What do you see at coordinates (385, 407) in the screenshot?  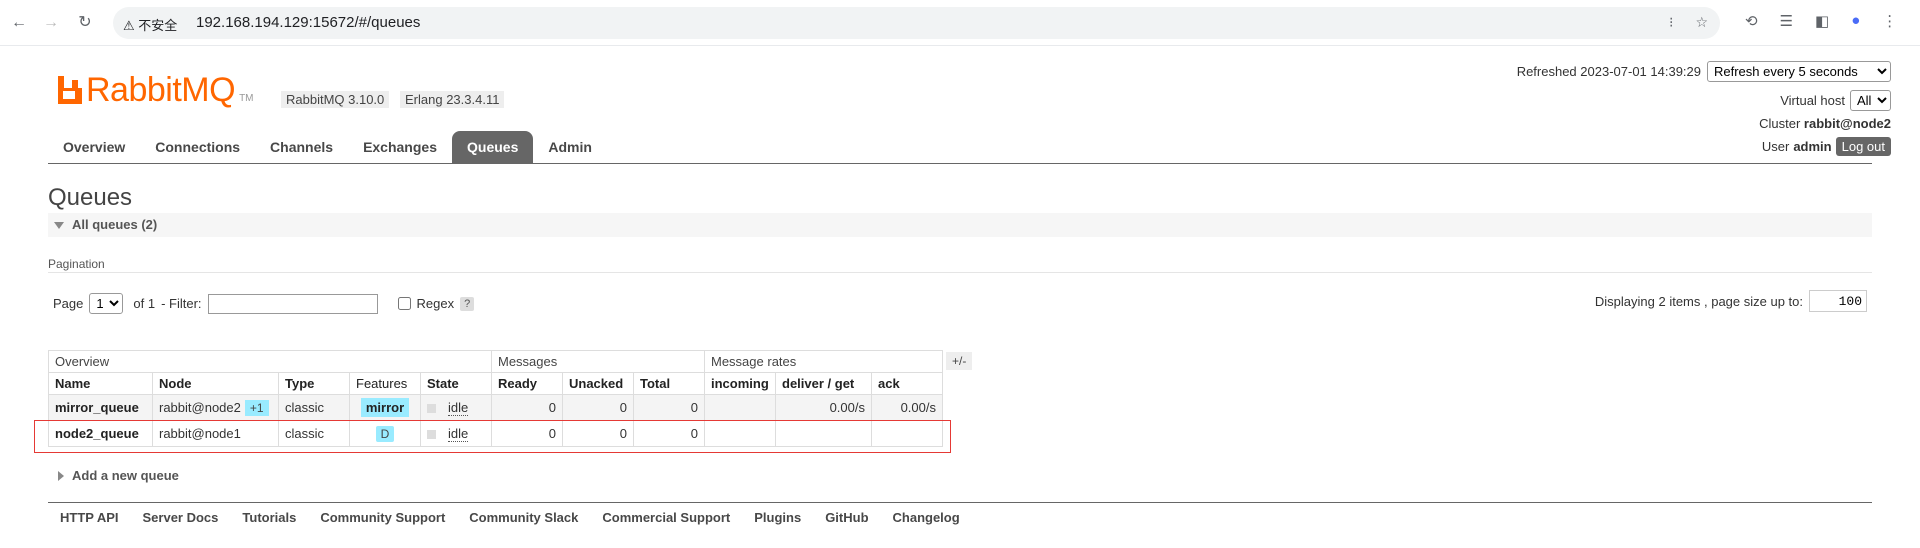 I see `feature-badge: mirror` at bounding box center [385, 407].